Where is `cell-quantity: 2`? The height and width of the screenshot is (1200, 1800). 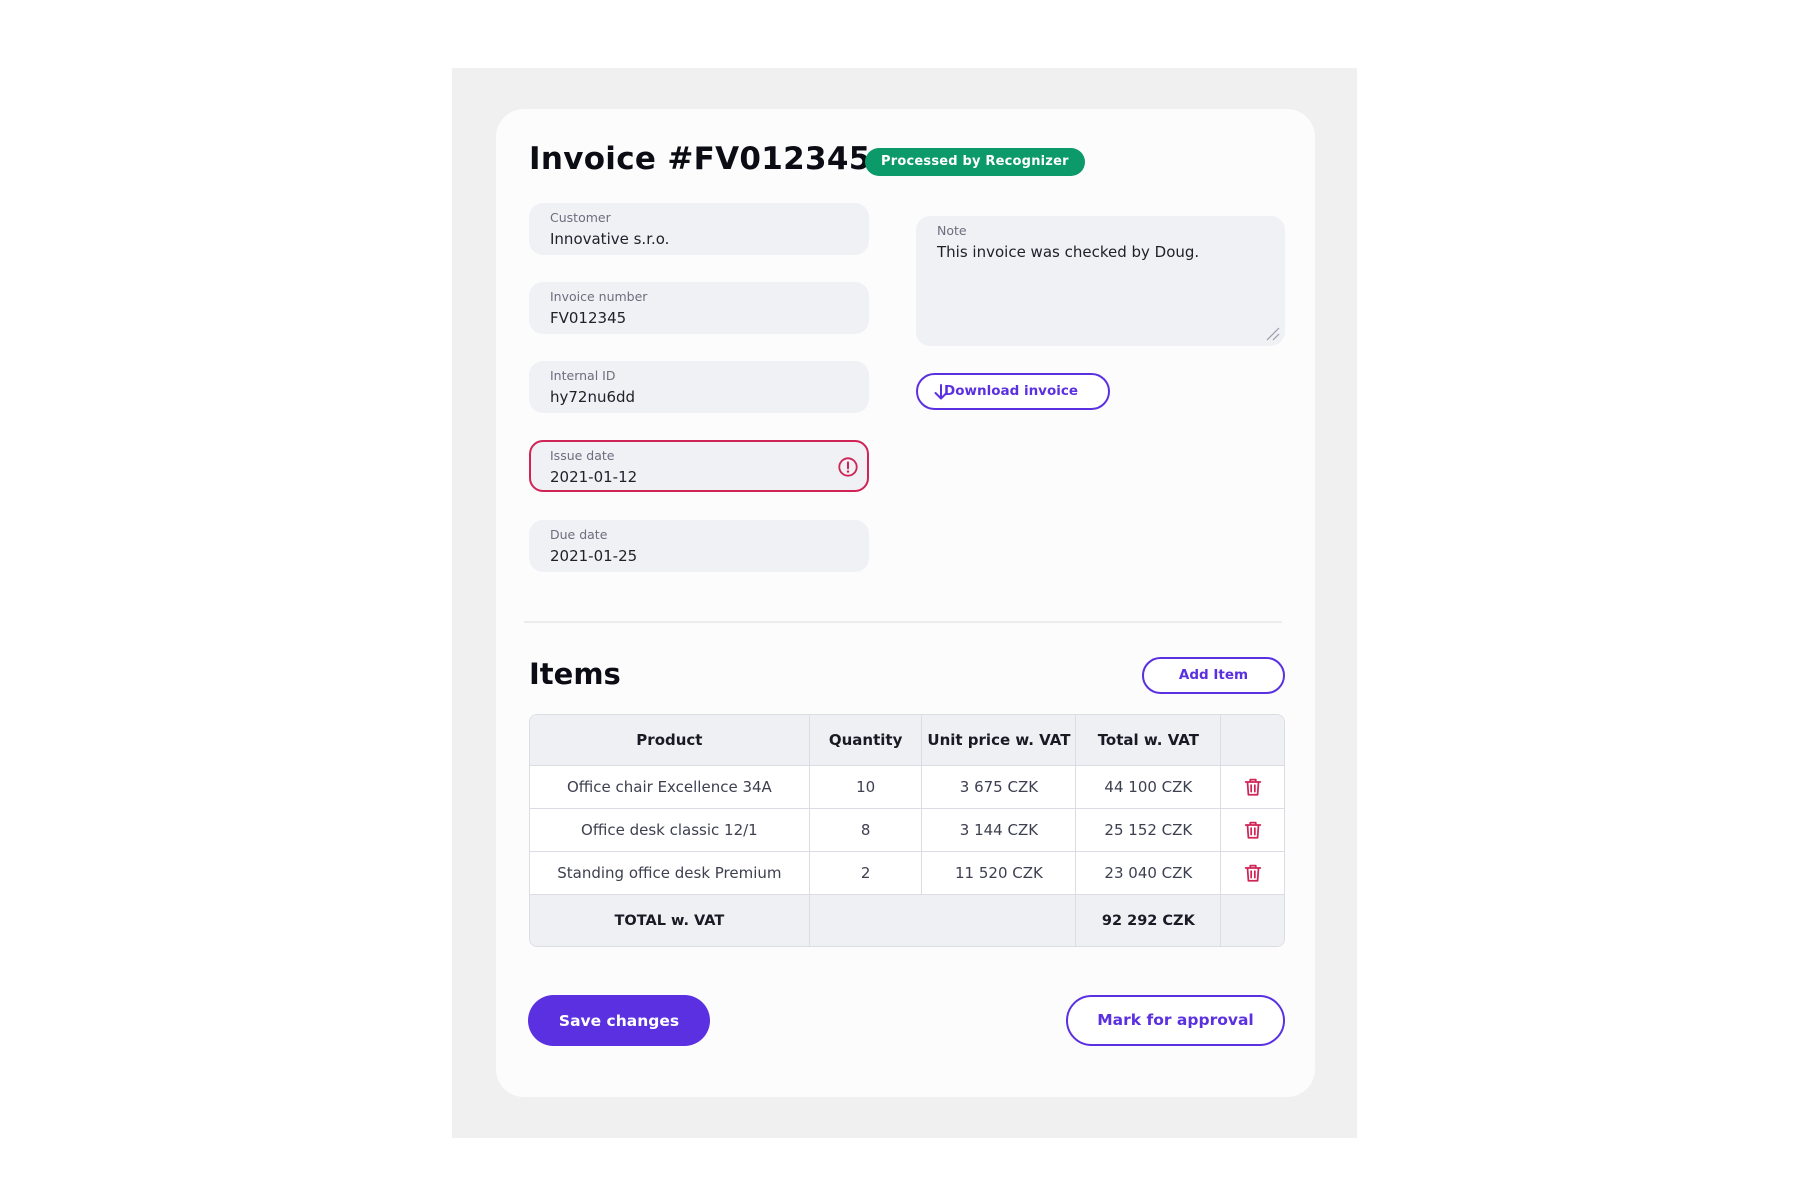
cell-quantity: 2 is located at coordinates (865, 873).